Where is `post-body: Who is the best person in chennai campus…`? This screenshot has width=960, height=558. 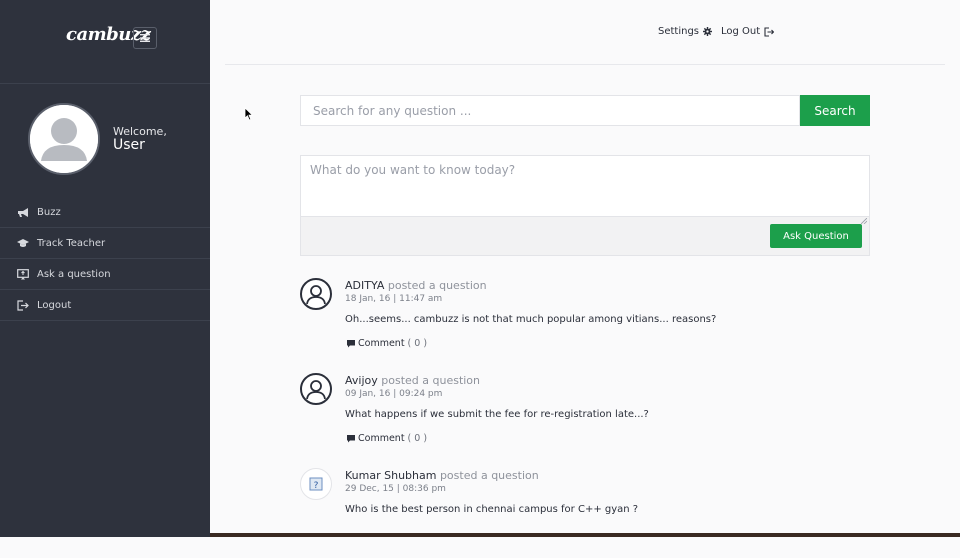
post-body: Who is the best person in chennai campus… is located at coordinates (491, 509).